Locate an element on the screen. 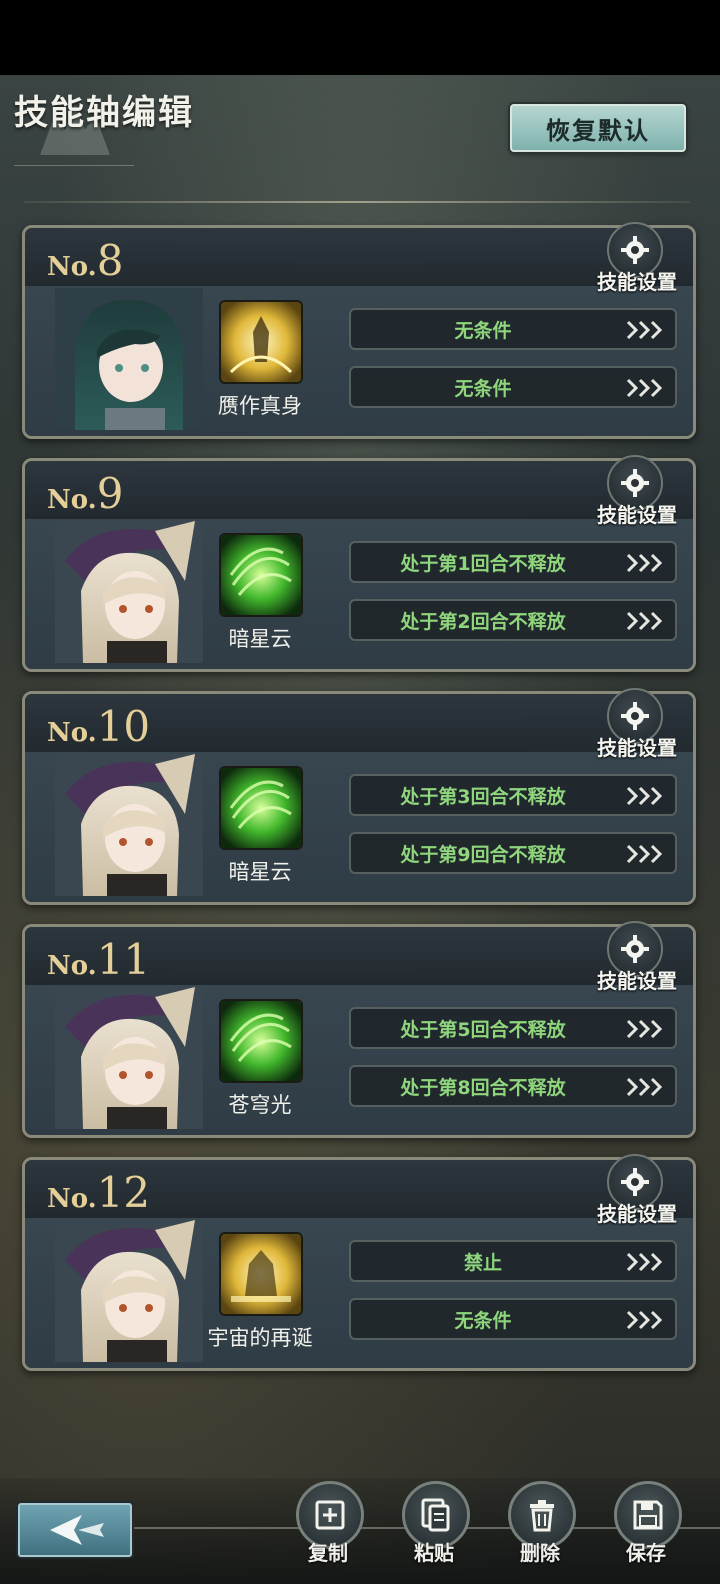 This screenshot has width=720, height=1584. skill-name: 赝作真身 is located at coordinates (260, 406).